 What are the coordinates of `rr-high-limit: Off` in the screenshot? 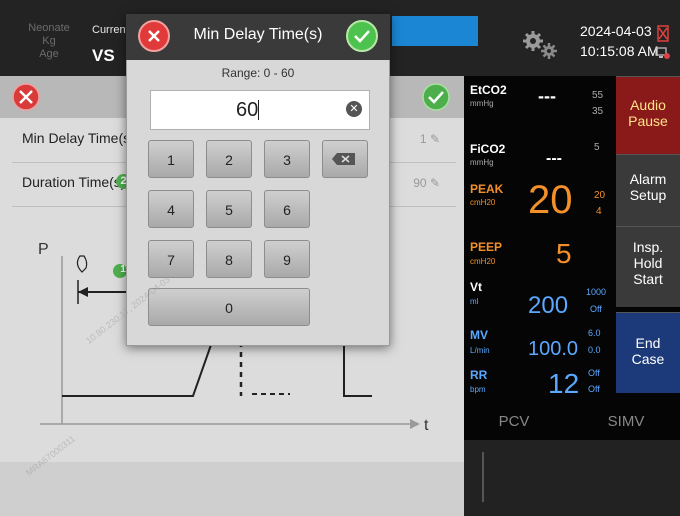 It's located at (594, 373).